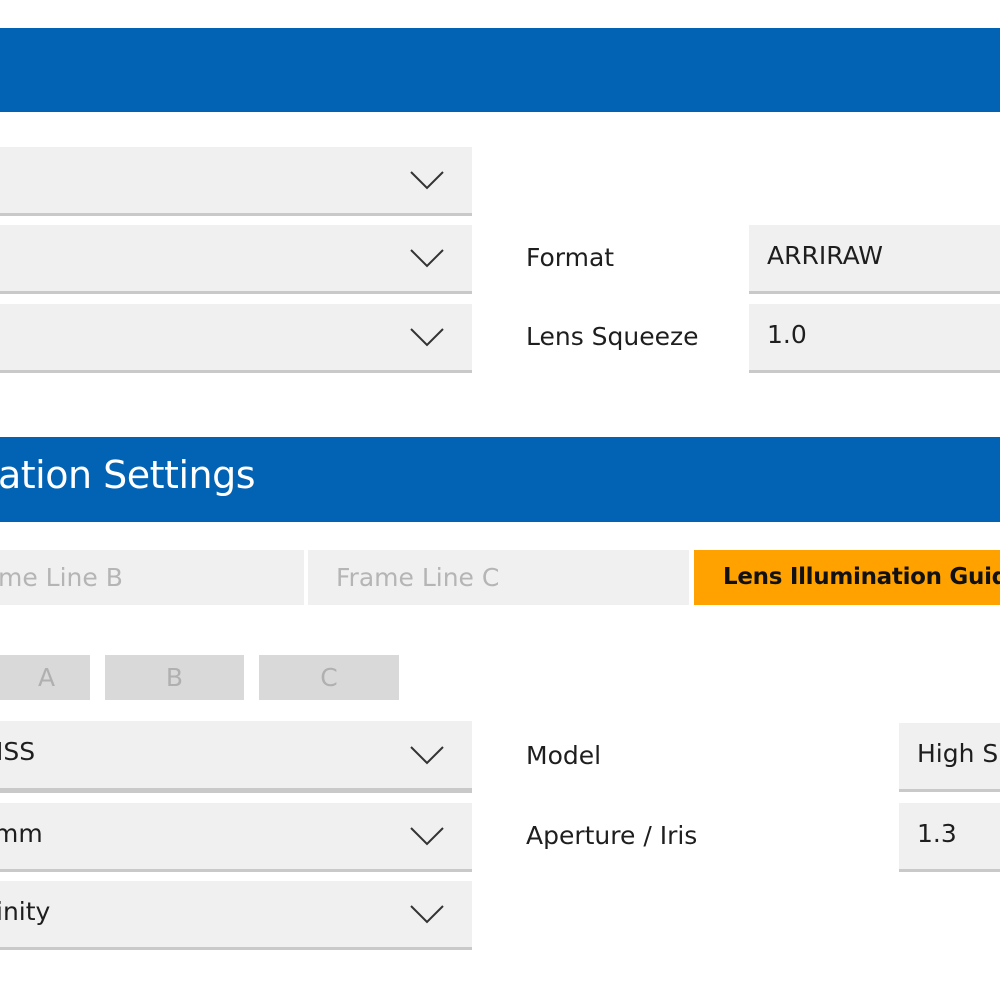 Image resolution: width=1000 pixels, height=1000 pixels. I want to click on tab-frame-line-c: Frame Line C, so click(498, 577).